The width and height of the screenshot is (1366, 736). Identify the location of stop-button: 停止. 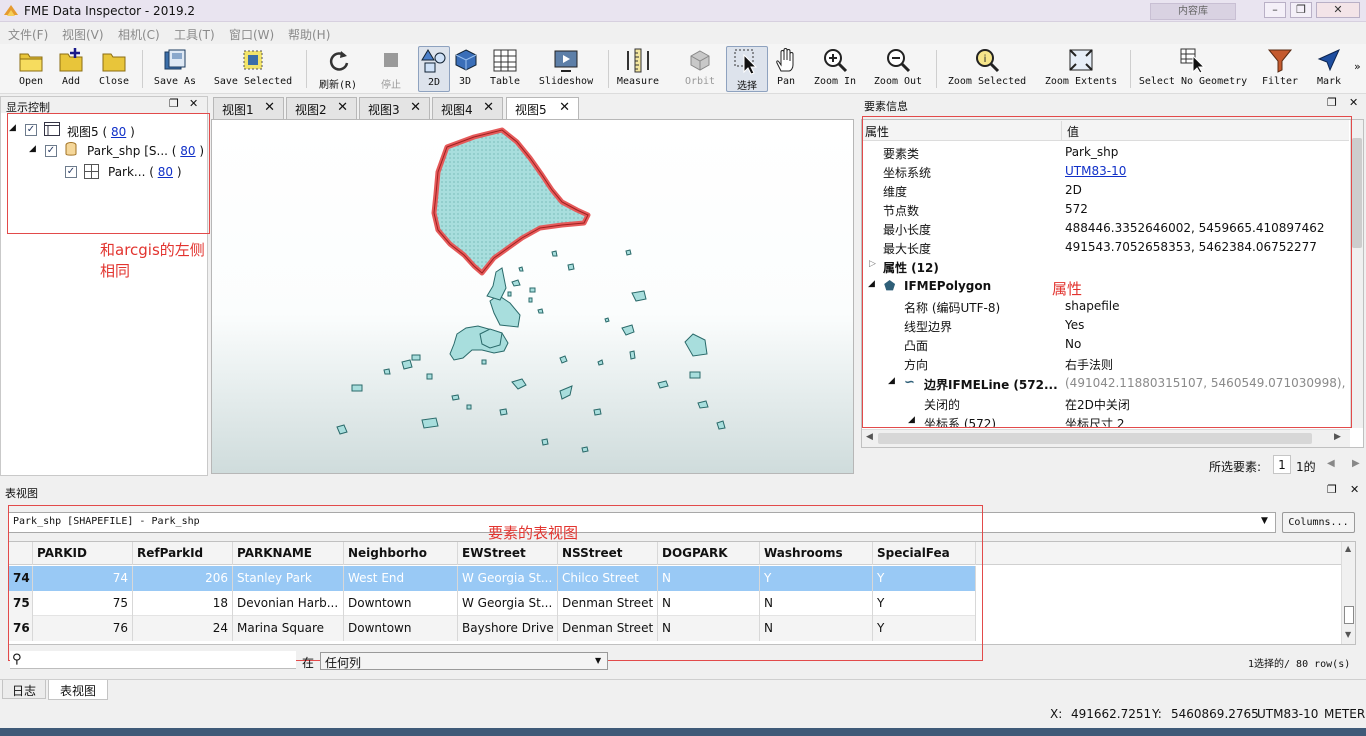
(391, 69).